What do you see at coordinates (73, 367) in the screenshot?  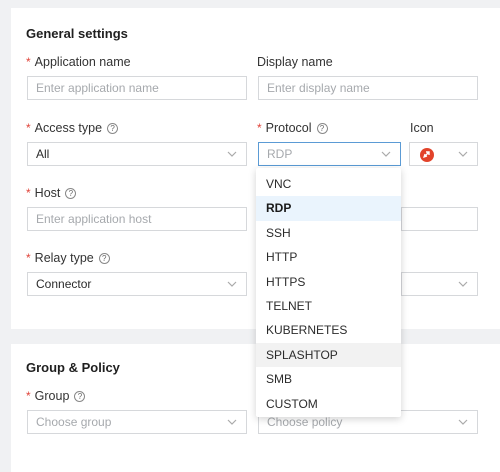 I see `section-title-group-policy: Group & Policy` at bounding box center [73, 367].